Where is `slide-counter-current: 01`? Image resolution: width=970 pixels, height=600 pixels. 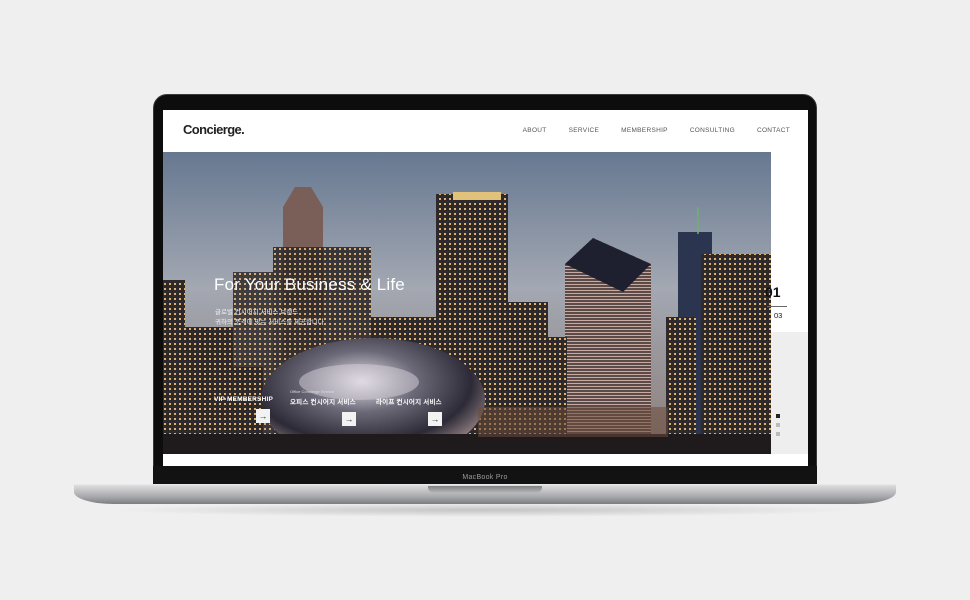
slide-counter-current: 01 is located at coordinates (773, 292).